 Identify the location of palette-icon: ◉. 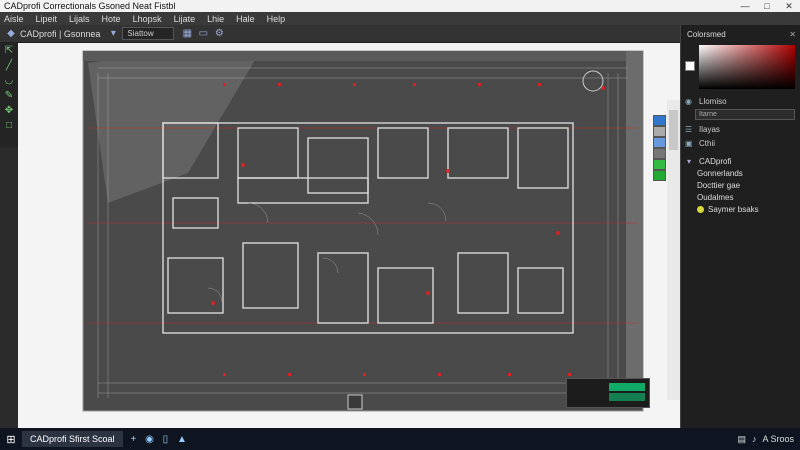
(688, 101).